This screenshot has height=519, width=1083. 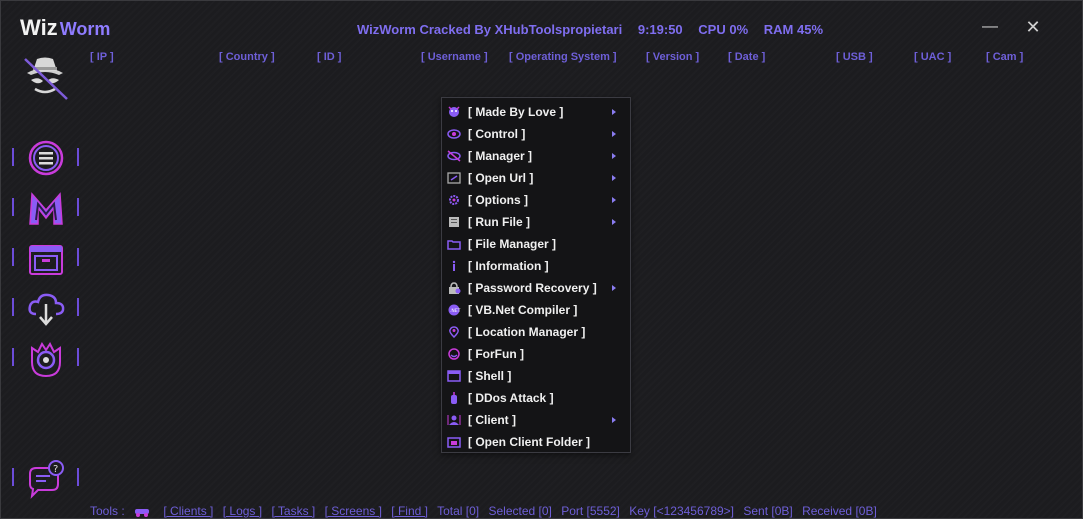 What do you see at coordinates (496, 354) in the screenshot?
I see `menu-item-label: [ ForFun ]` at bounding box center [496, 354].